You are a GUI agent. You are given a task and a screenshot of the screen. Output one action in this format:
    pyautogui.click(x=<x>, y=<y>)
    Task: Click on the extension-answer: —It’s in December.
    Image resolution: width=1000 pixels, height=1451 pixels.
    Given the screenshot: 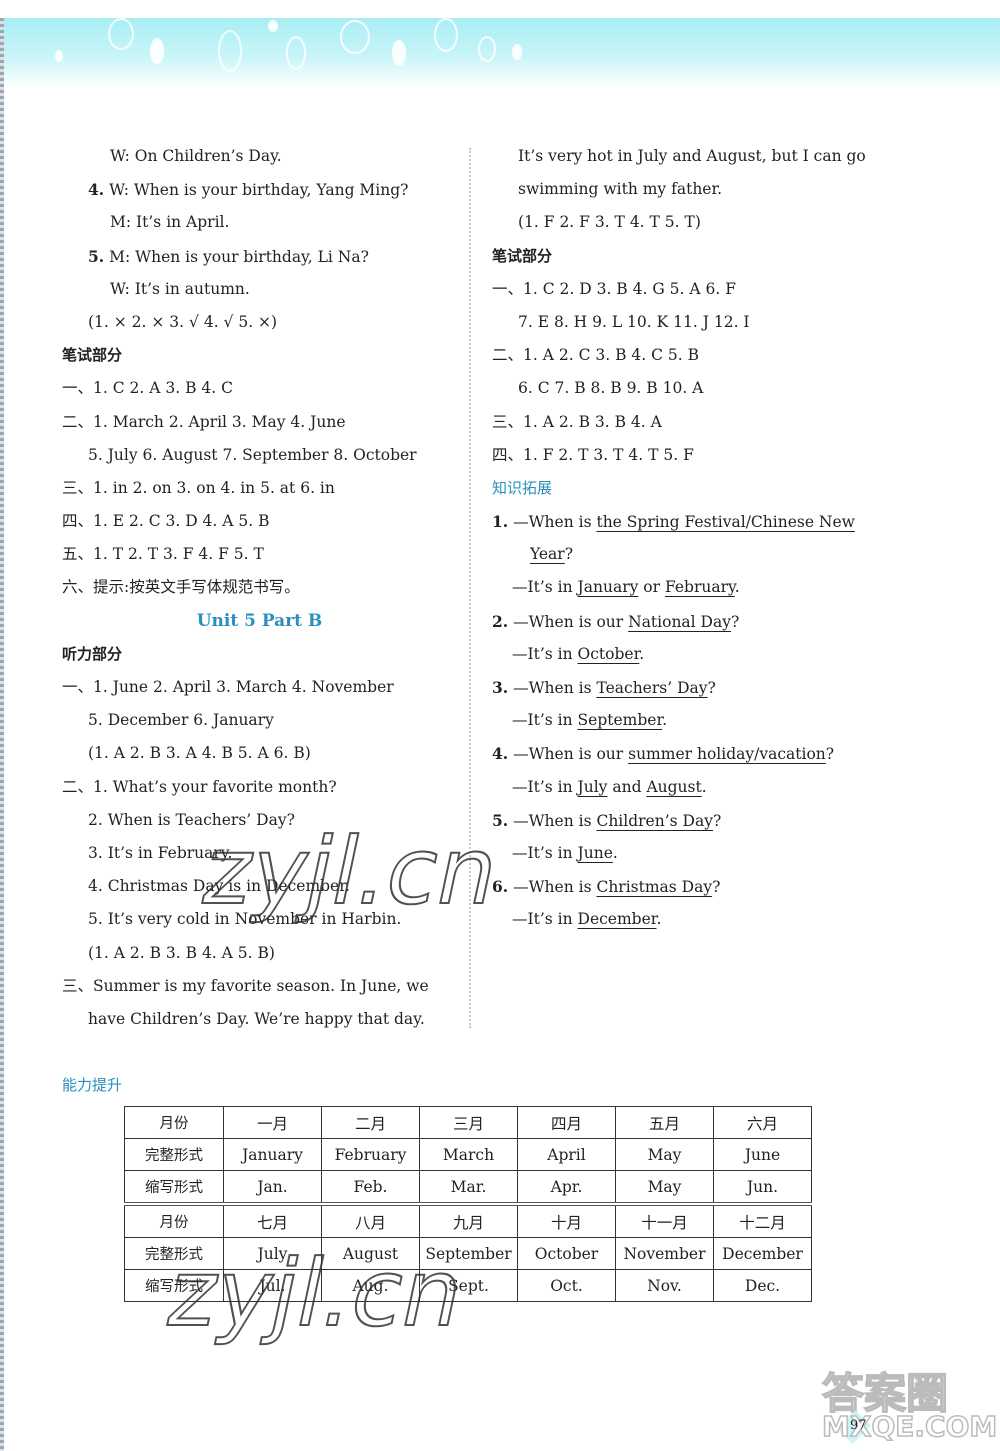 What is the action you would take?
    pyautogui.click(x=692, y=919)
    